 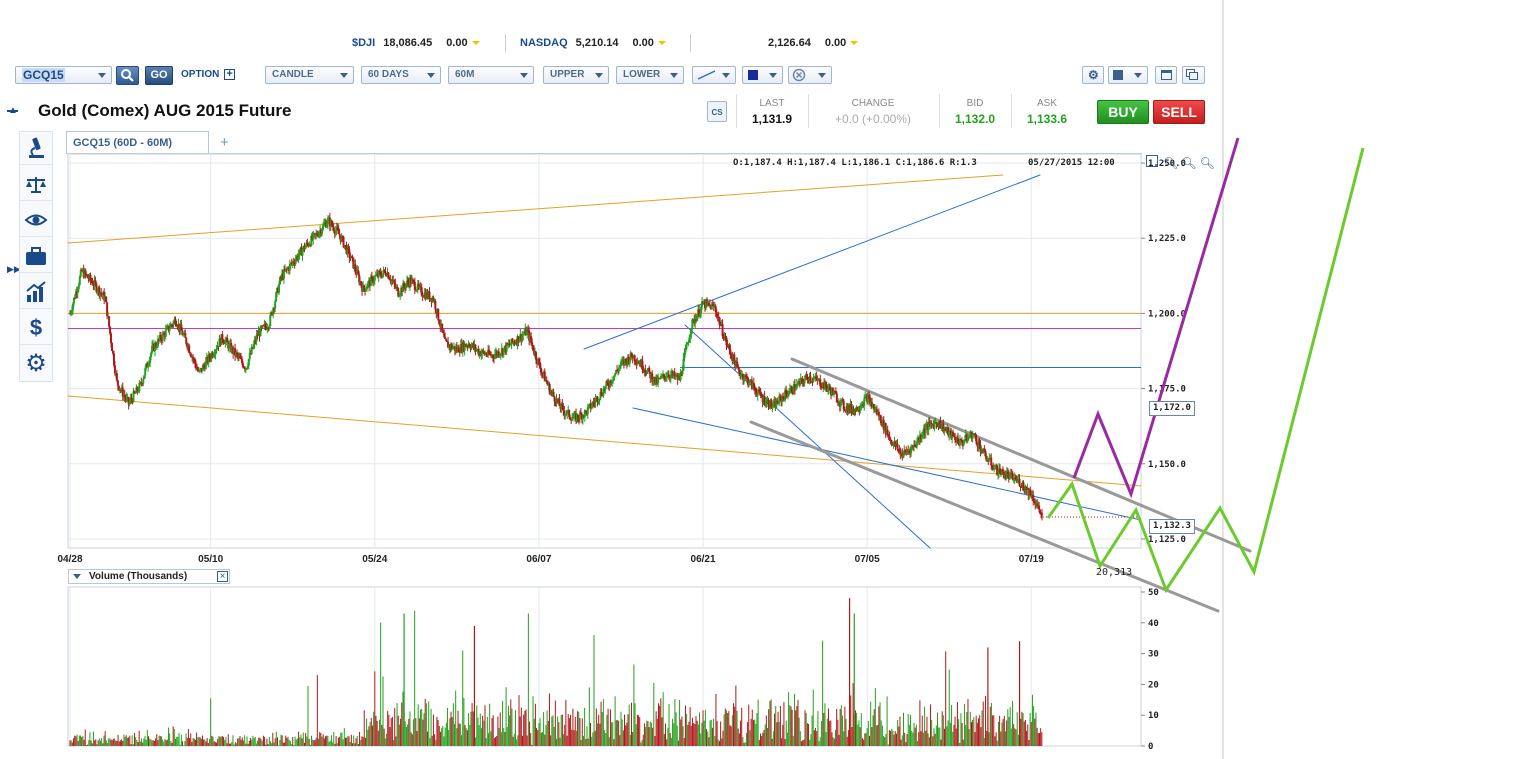 I want to click on y-tick-label: 1,225.0, so click(x=1167, y=239).